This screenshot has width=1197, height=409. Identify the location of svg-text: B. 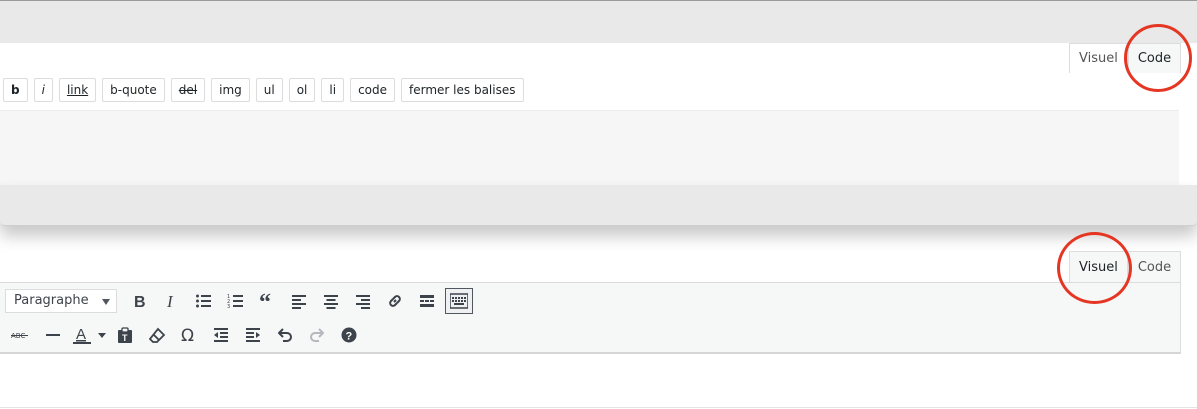
(140, 301).